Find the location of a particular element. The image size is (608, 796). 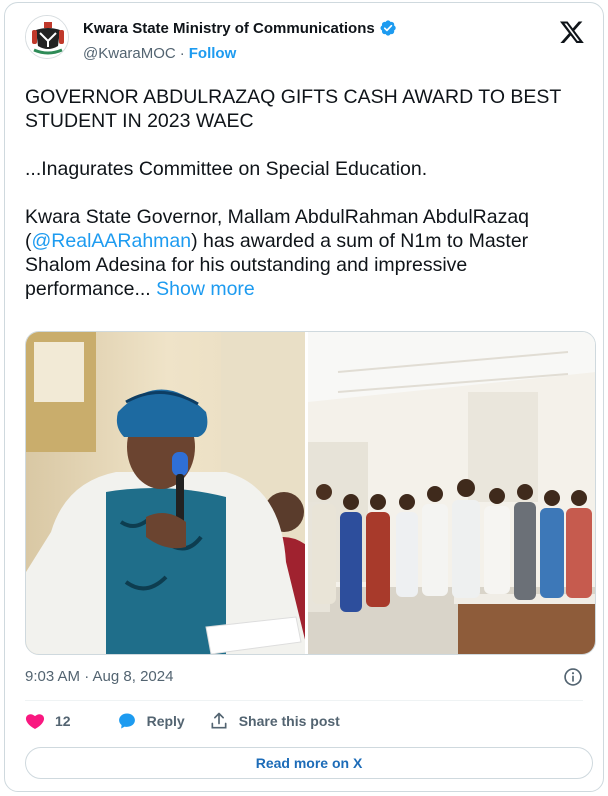

avatar is located at coordinates (47, 37).